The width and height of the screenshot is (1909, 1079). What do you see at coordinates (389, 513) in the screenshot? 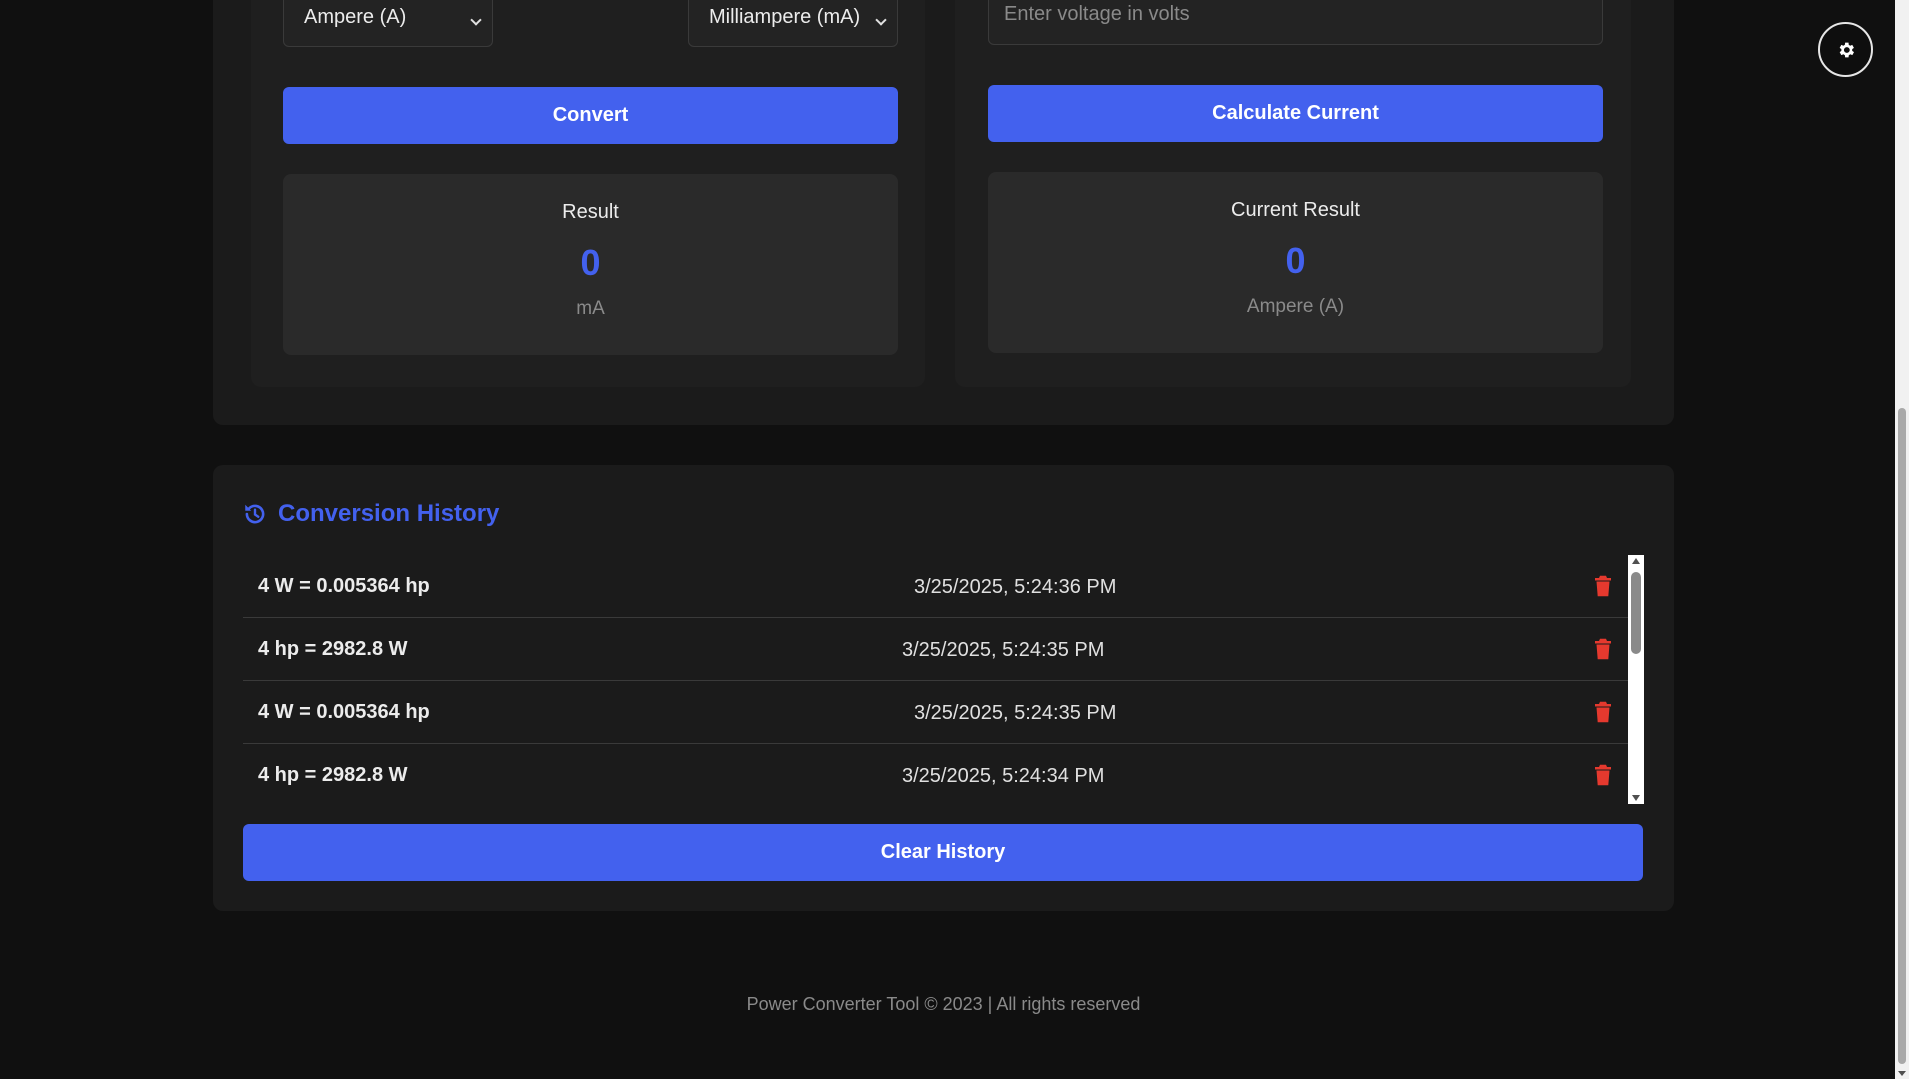
I see `history-title: Conversion History` at bounding box center [389, 513].